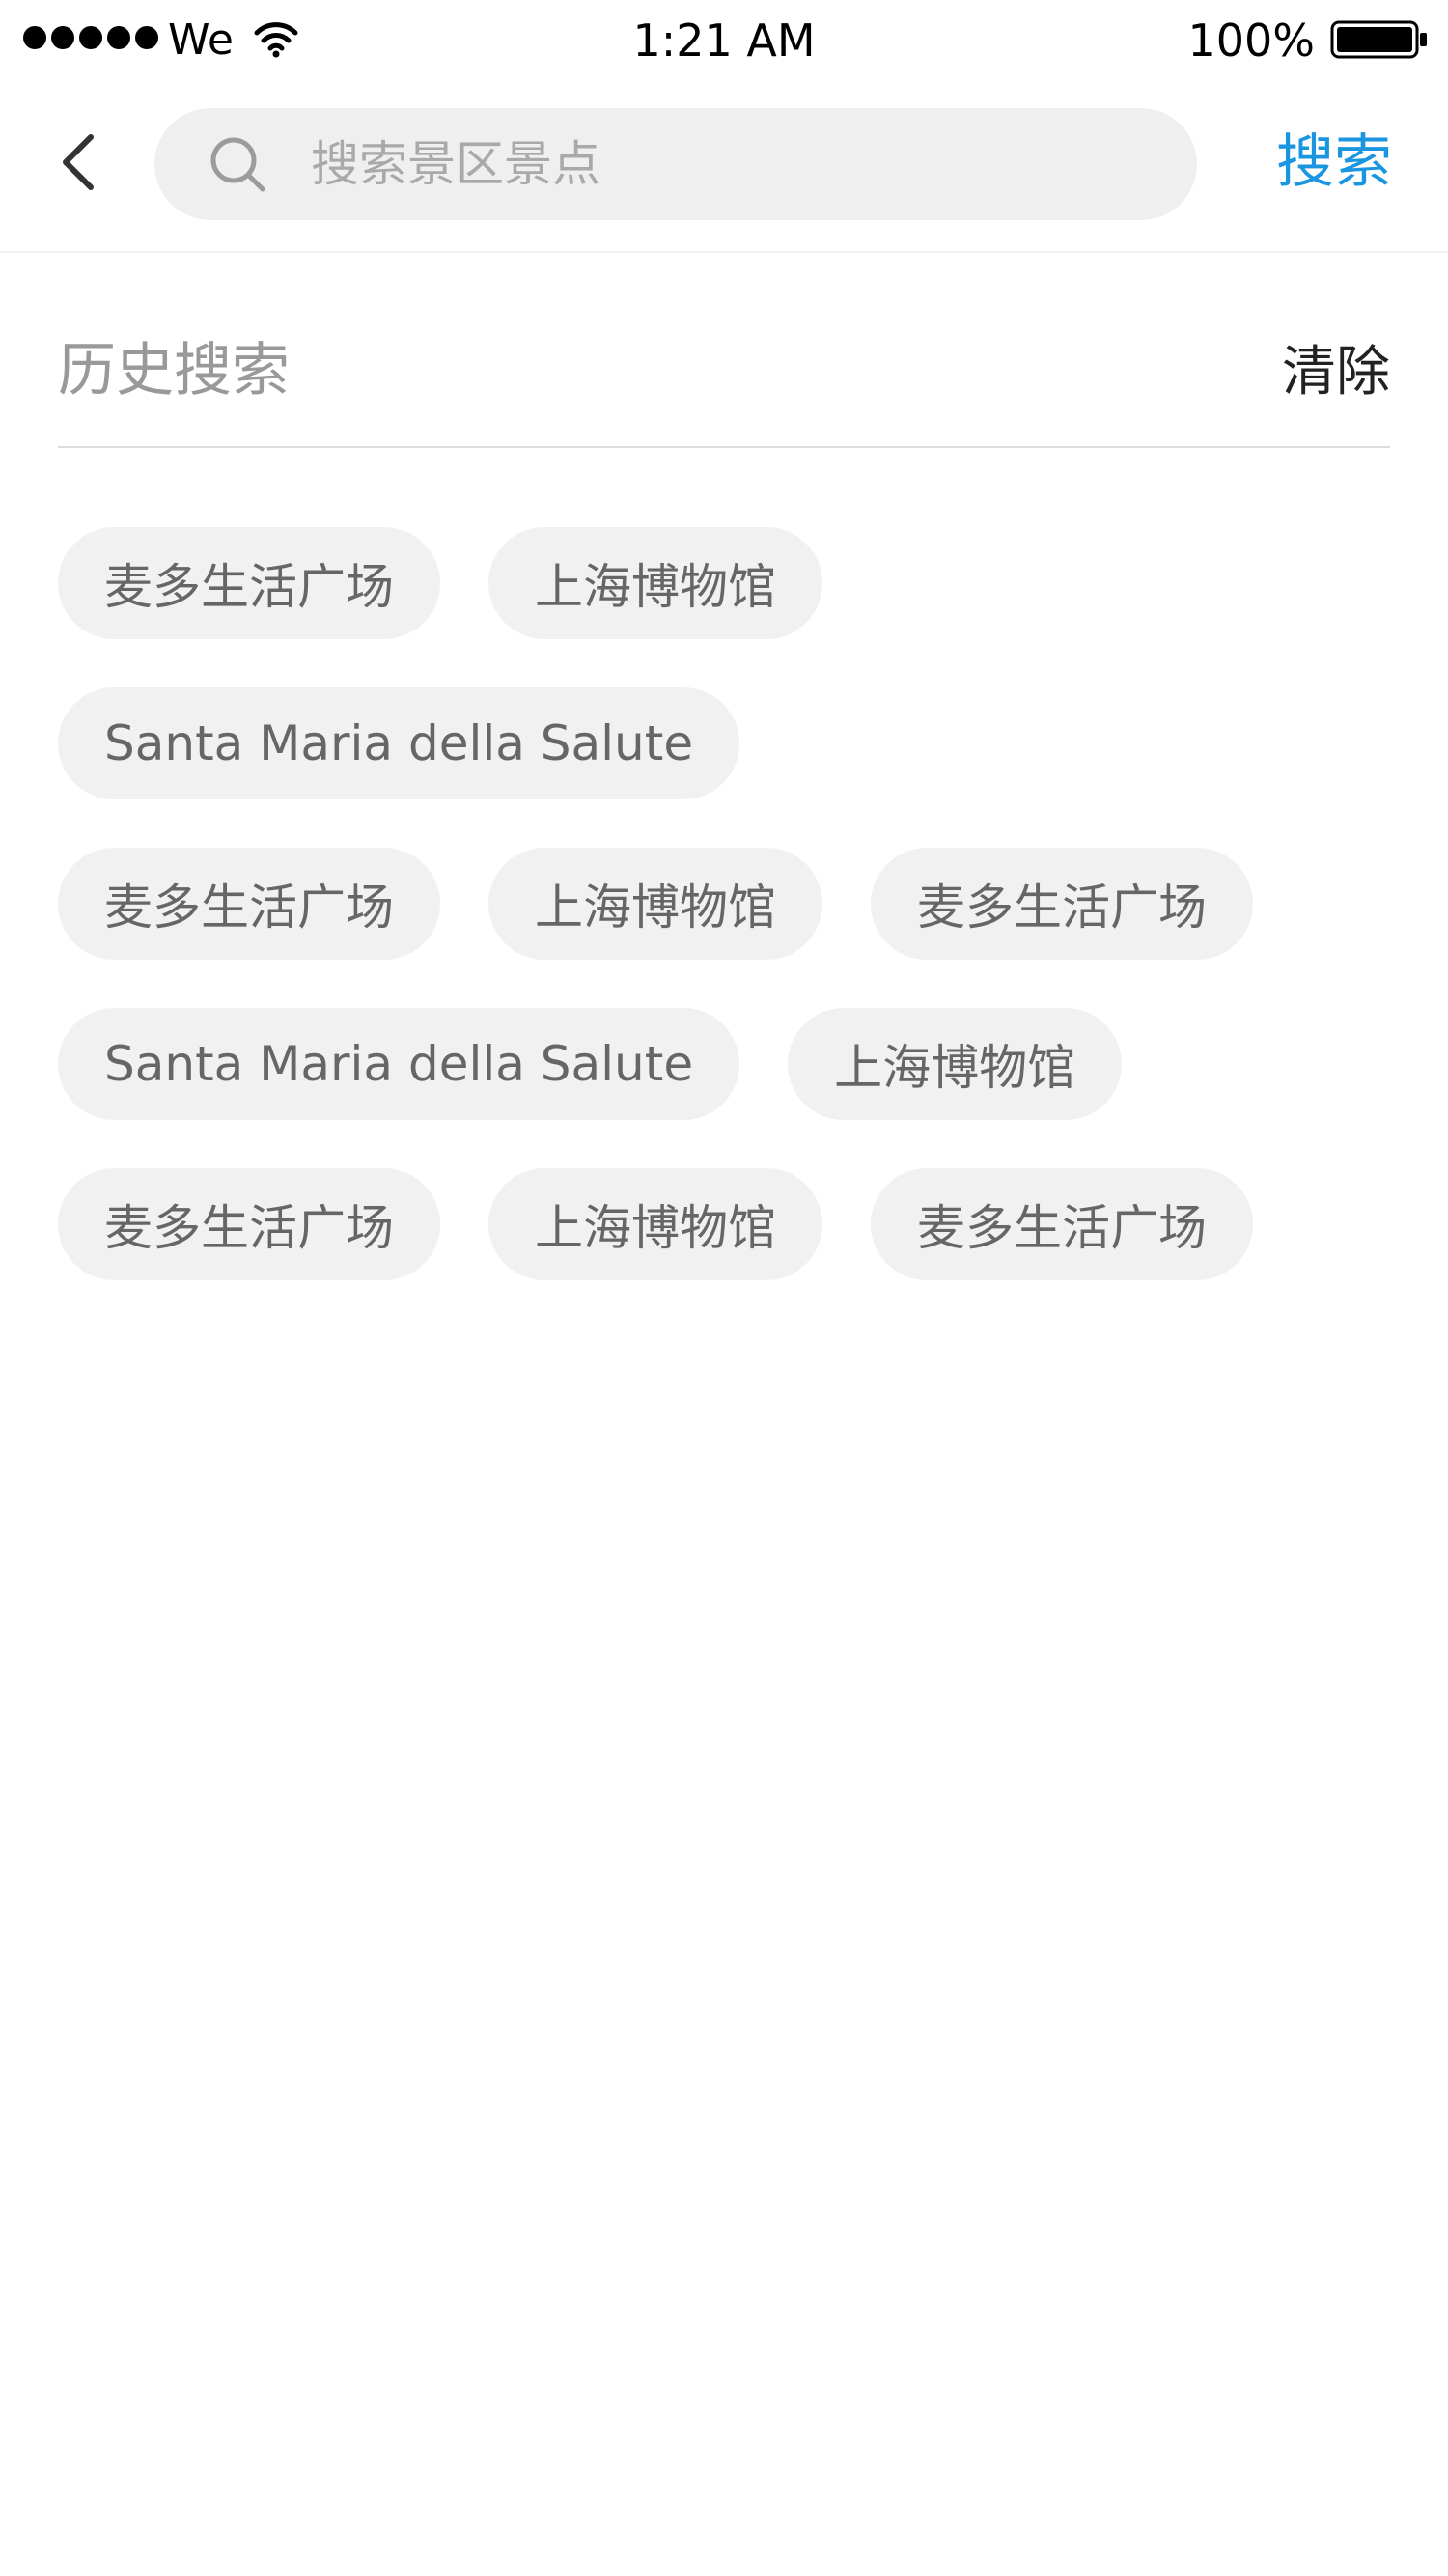  I want to click on back-button, so click(77, 163).